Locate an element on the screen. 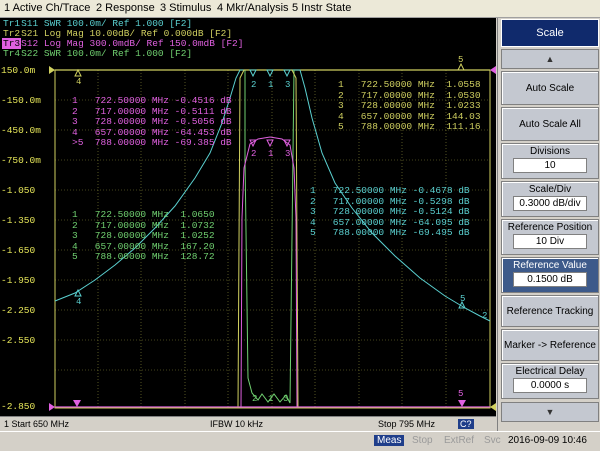  menu-response: 2 Response is located at coordinates (125, 8).